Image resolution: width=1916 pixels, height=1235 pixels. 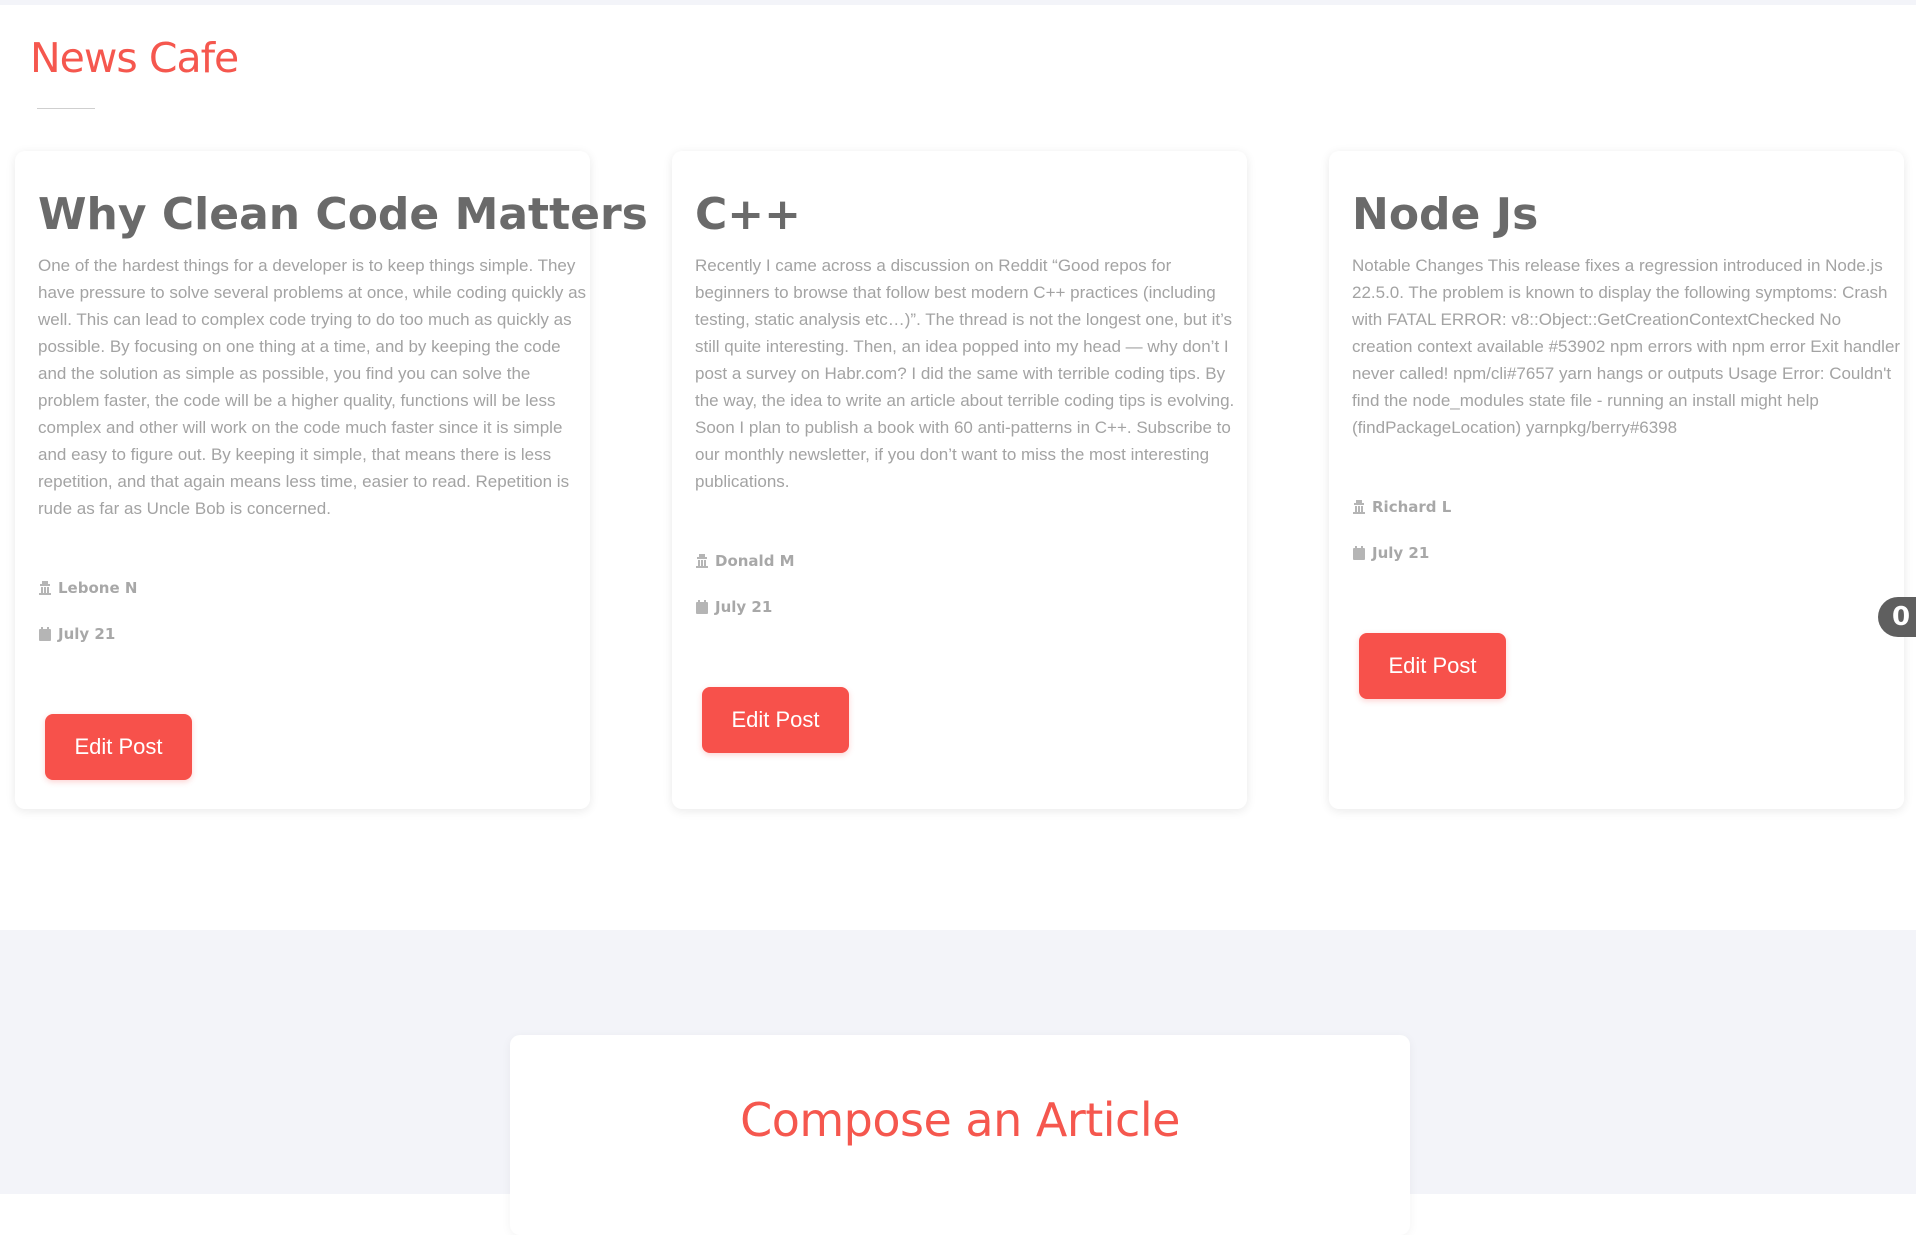 I want to click on post-author: Richard L, so click(x=1401, y=507).